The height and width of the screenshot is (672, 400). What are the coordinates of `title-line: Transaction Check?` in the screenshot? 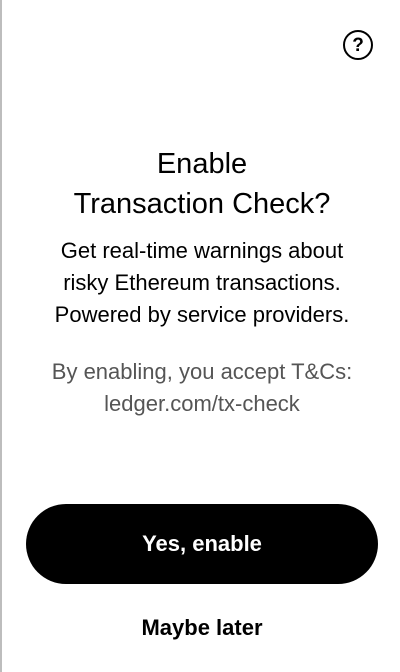 It's located at (202, 204).